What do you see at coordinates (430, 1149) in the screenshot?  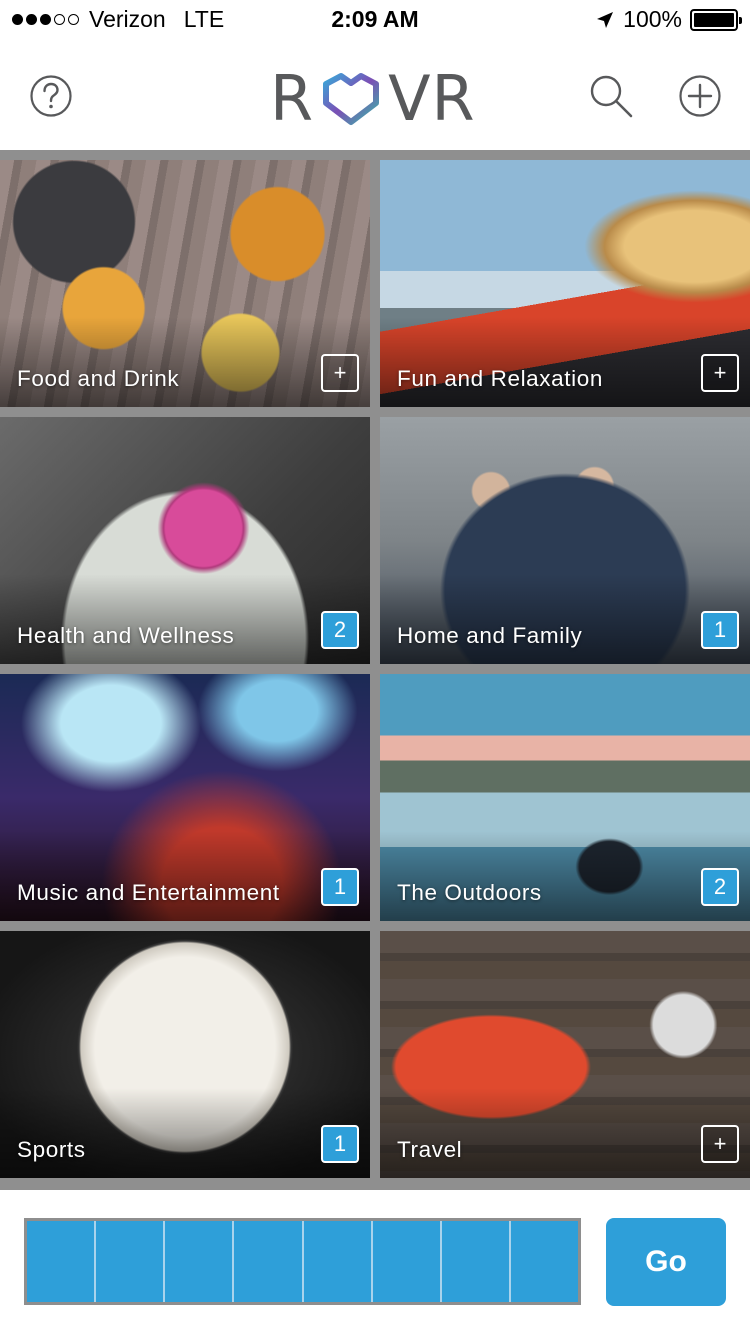 I see `category-label: Travel` at bounding box center [430, 1149].